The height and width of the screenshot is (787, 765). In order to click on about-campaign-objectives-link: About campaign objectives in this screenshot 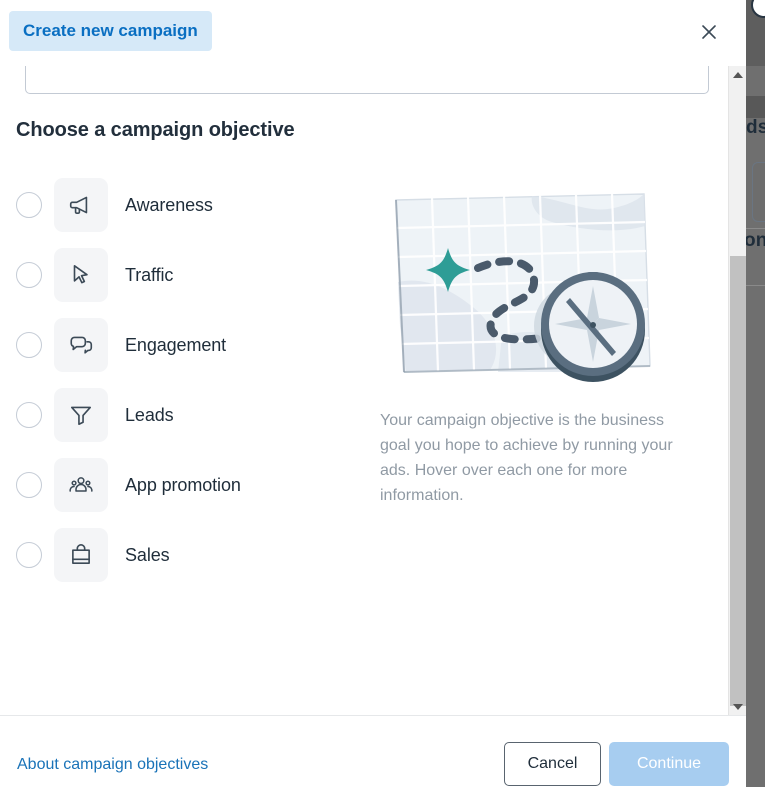, I will do `click(112, 765)`.